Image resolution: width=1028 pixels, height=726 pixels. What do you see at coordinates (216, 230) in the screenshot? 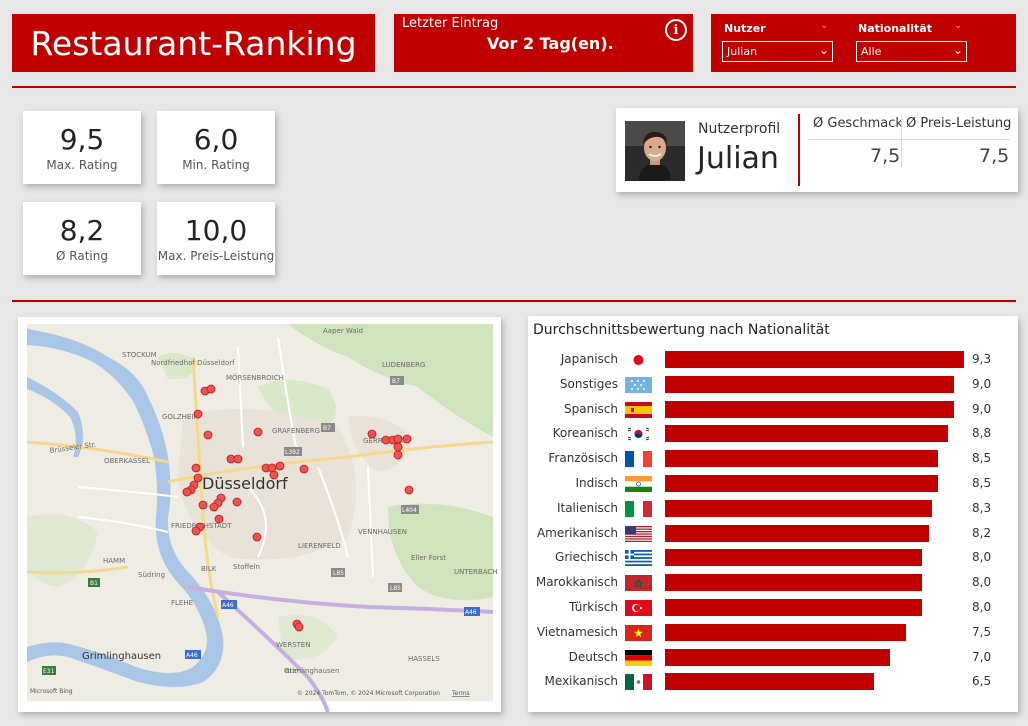
I see `kpi-value: 10,0` at bounding box center [216, 230].